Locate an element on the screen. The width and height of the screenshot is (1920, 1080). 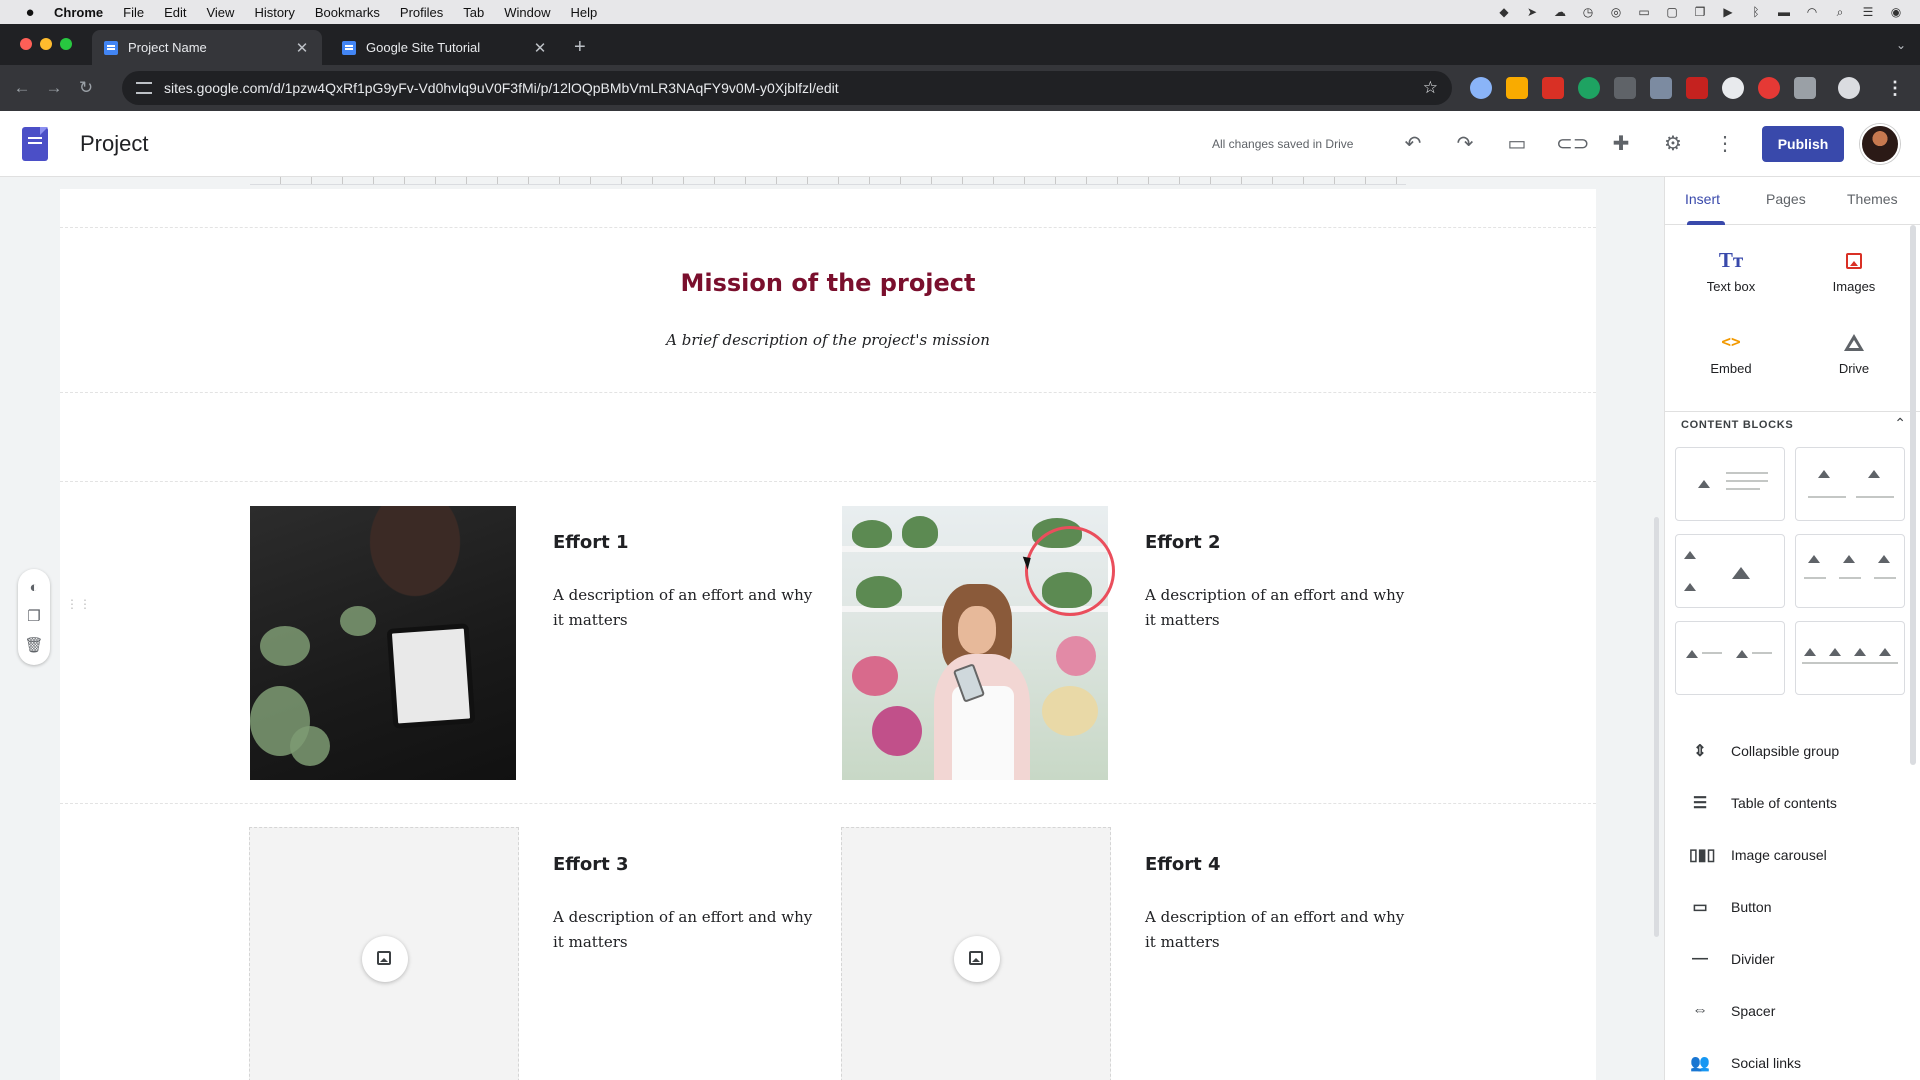
tab-pages: Pages is located at coordinates (1786, 199).